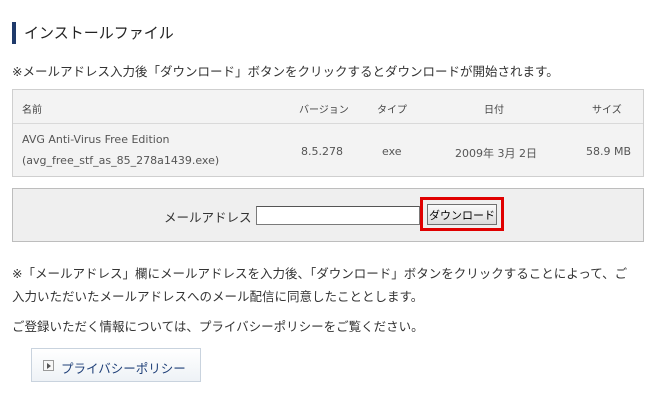  What do you see at coordinates (496, 153) in the screenshot?
I see `file-date: 2009年 3月 2日` at bounding box center [496, 153].